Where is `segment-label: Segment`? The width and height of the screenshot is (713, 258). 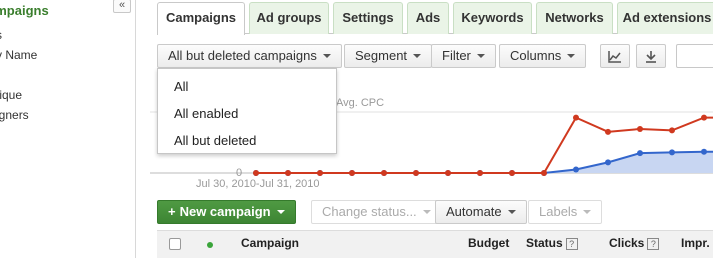 segment-label: Segment is located at coordinates (381, 55).